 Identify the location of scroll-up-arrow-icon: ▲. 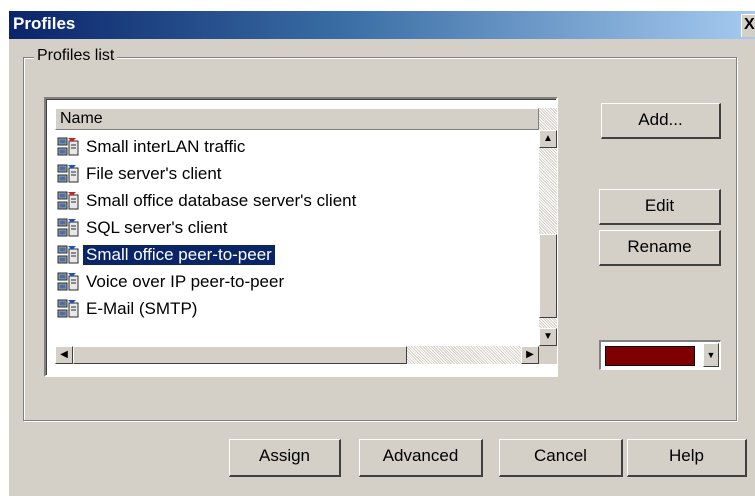
(548, 139).